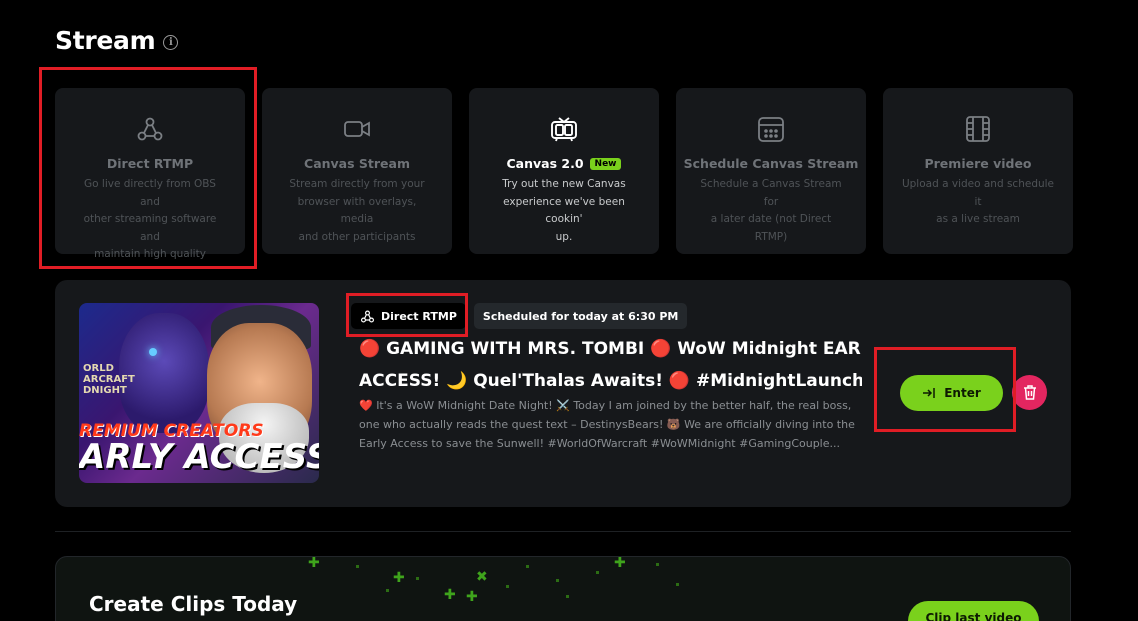  What do you see at coordinates (929, 393) in the screenshot?
I see `enter-arrow-icon` at bounding box center [929, 393].